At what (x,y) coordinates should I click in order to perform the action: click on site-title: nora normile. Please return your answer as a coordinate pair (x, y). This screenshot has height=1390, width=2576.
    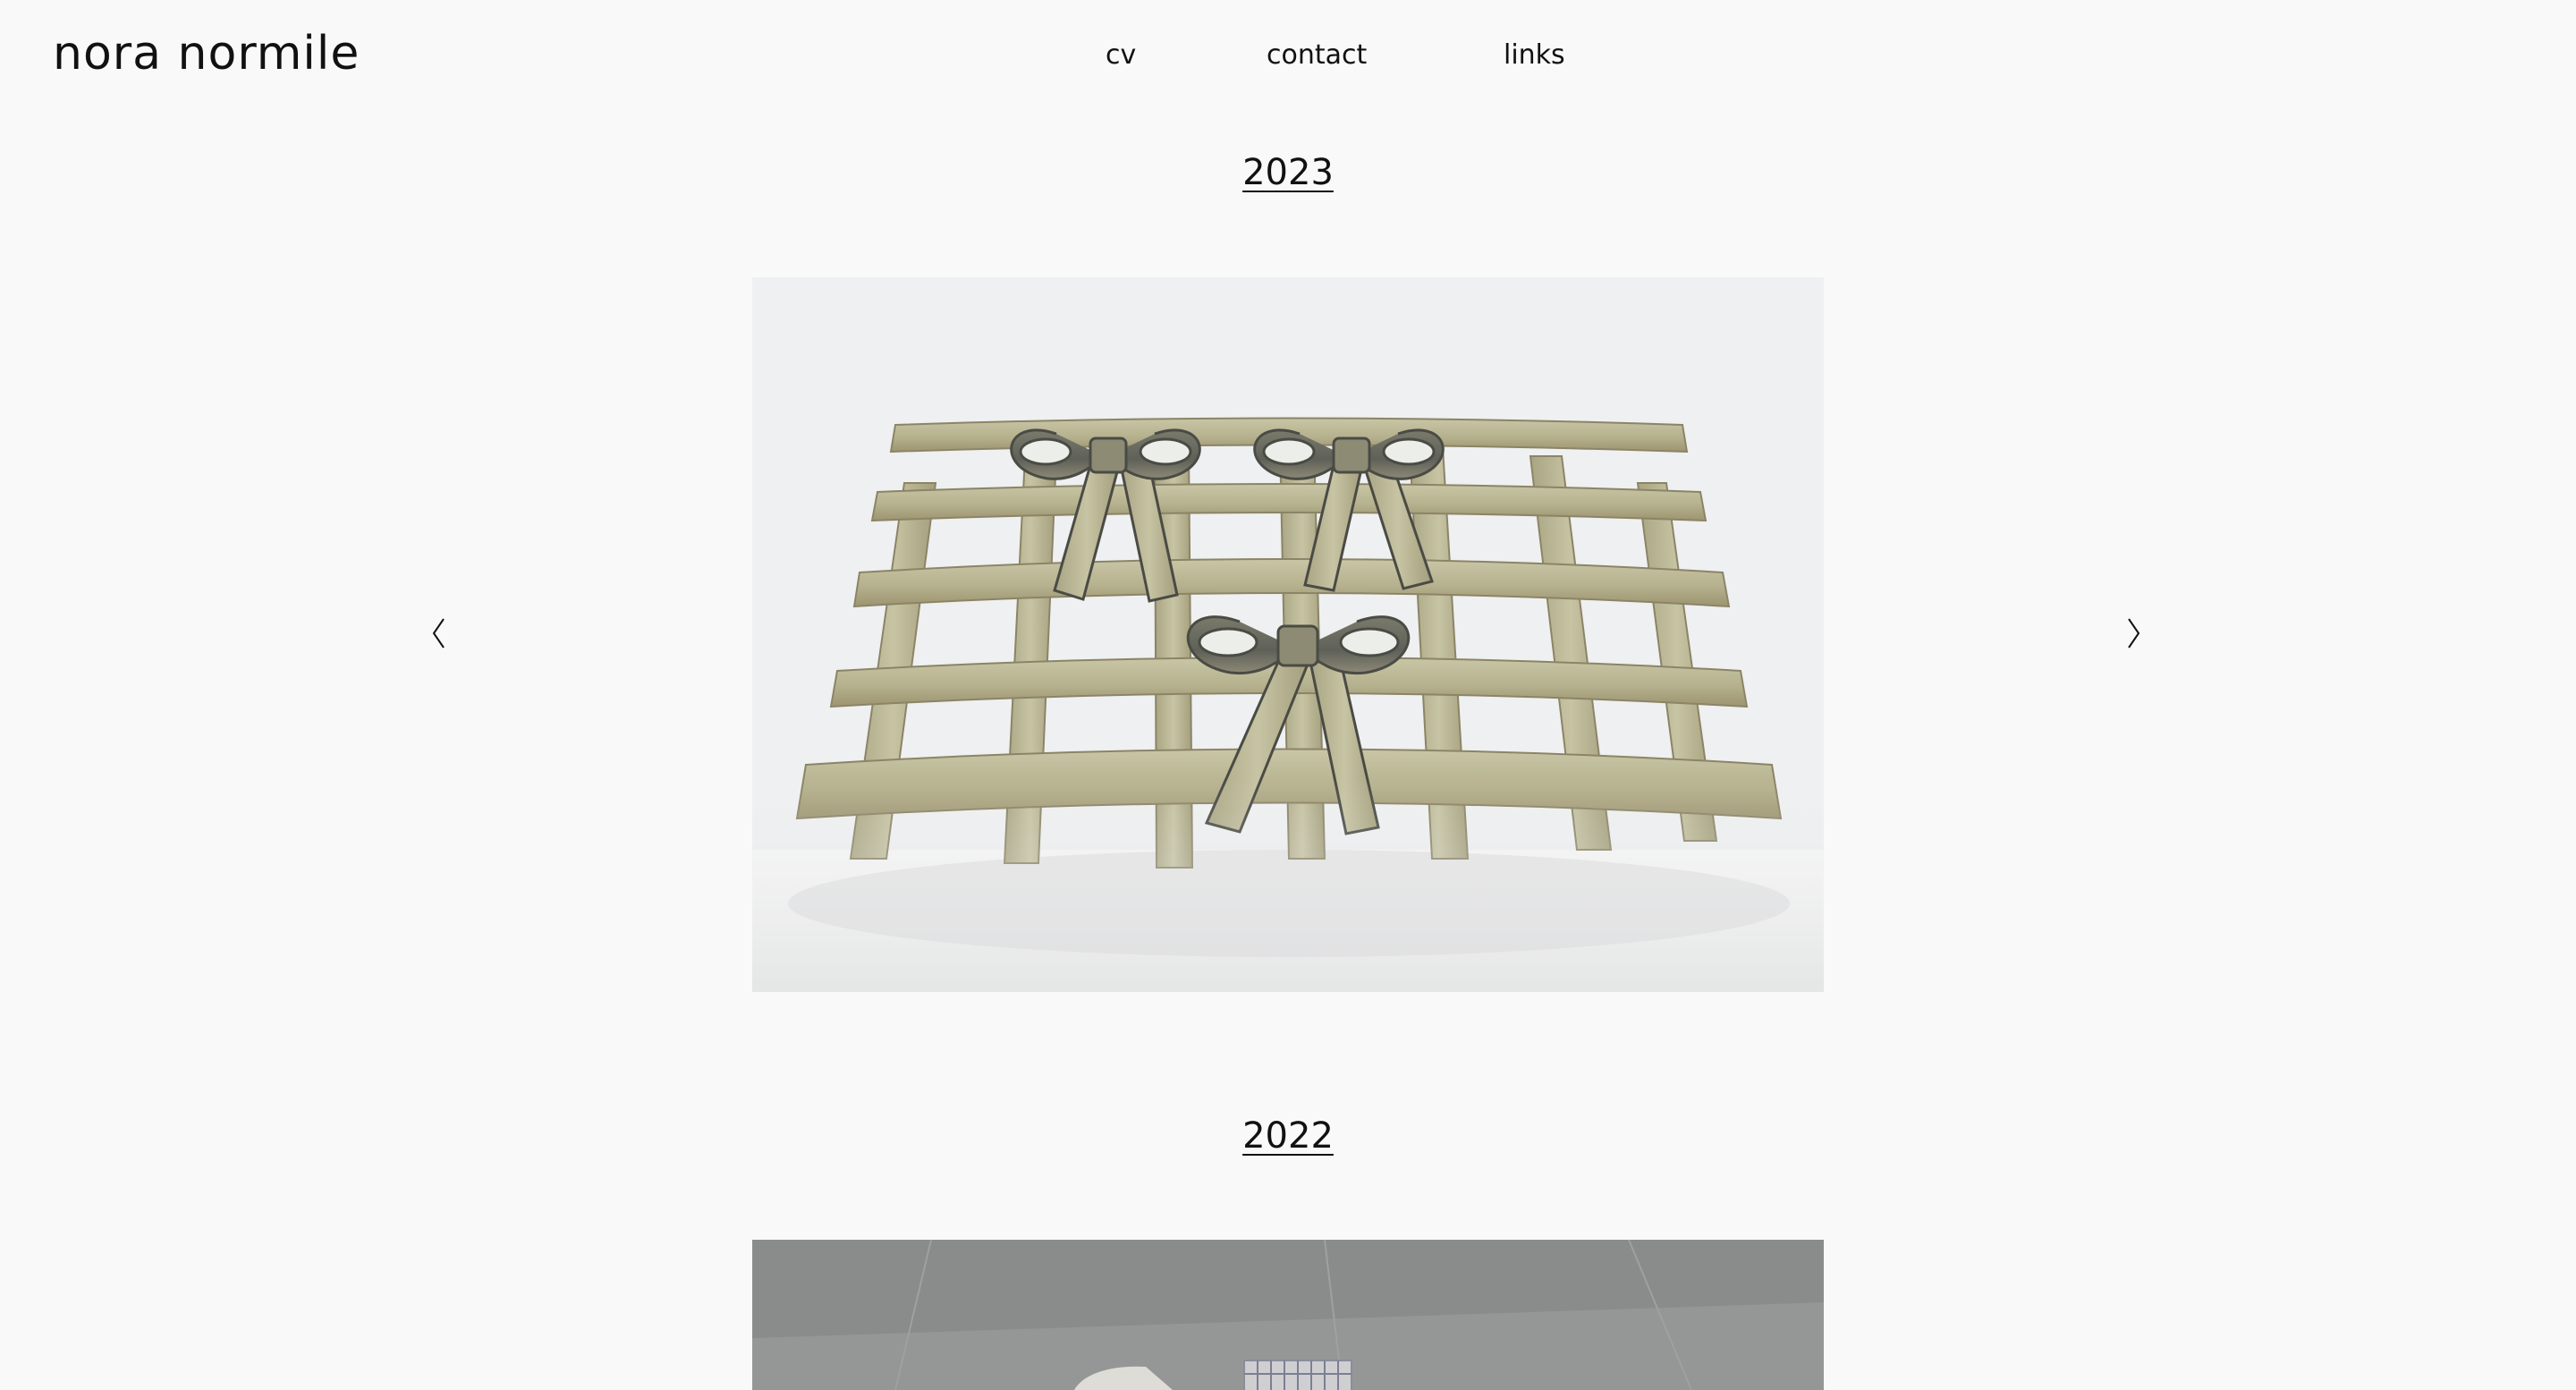
    Looking at the image, I should click on (206, 53).